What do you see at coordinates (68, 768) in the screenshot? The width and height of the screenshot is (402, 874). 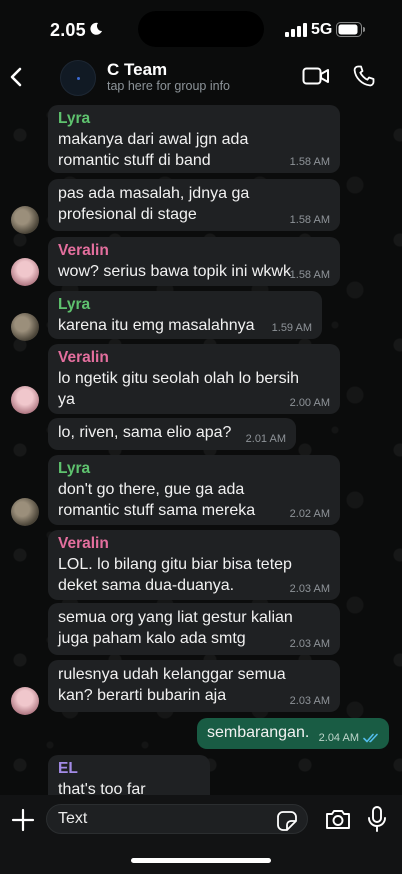 I see `sender-name: EL` at bounding box center [68, 768].